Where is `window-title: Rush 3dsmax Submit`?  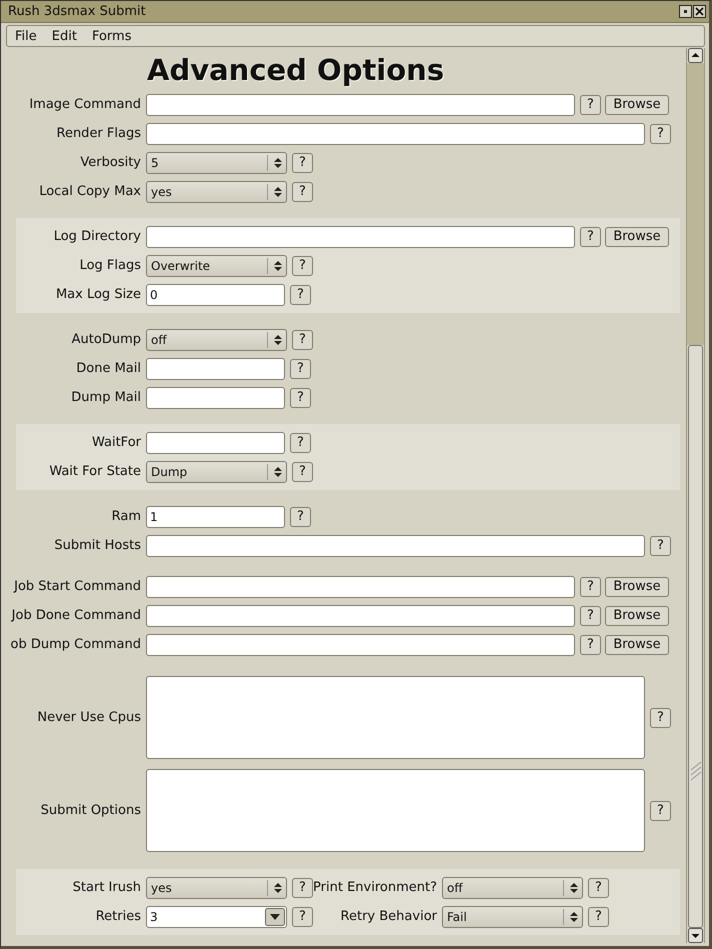 window-title: Rush 3dsmax Submit is located at coordinates (77, 11).